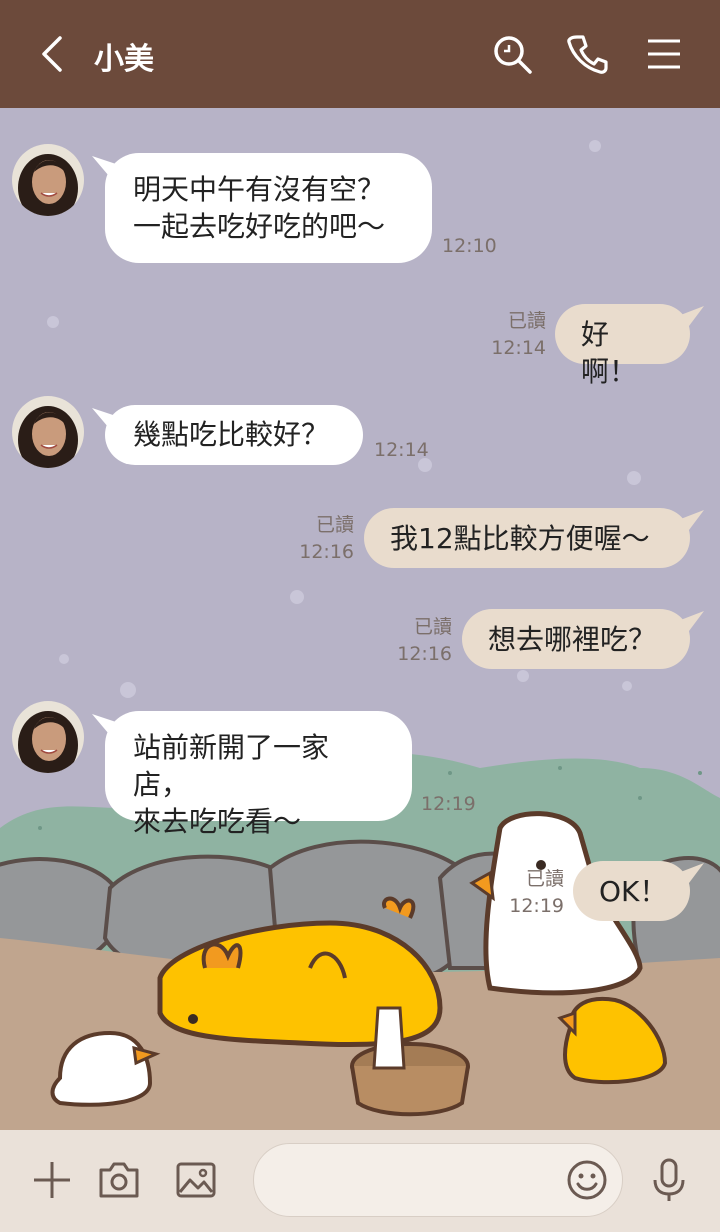  Describe the element at coordinates (124, 59) in the screenshot. I see `chat-title: 小美` at that location.